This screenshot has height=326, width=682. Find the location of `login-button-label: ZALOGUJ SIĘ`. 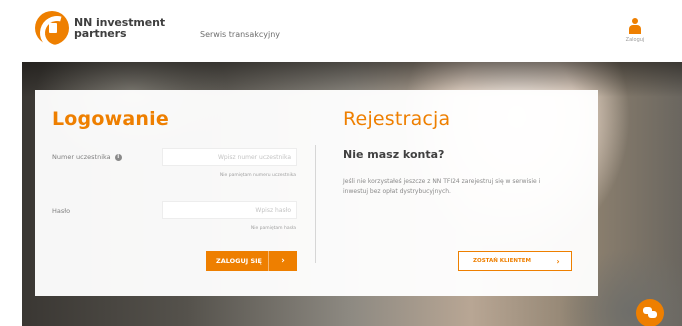

login-button-label: ZALOGUJ SIĘ is located at coordinates (238, 261).